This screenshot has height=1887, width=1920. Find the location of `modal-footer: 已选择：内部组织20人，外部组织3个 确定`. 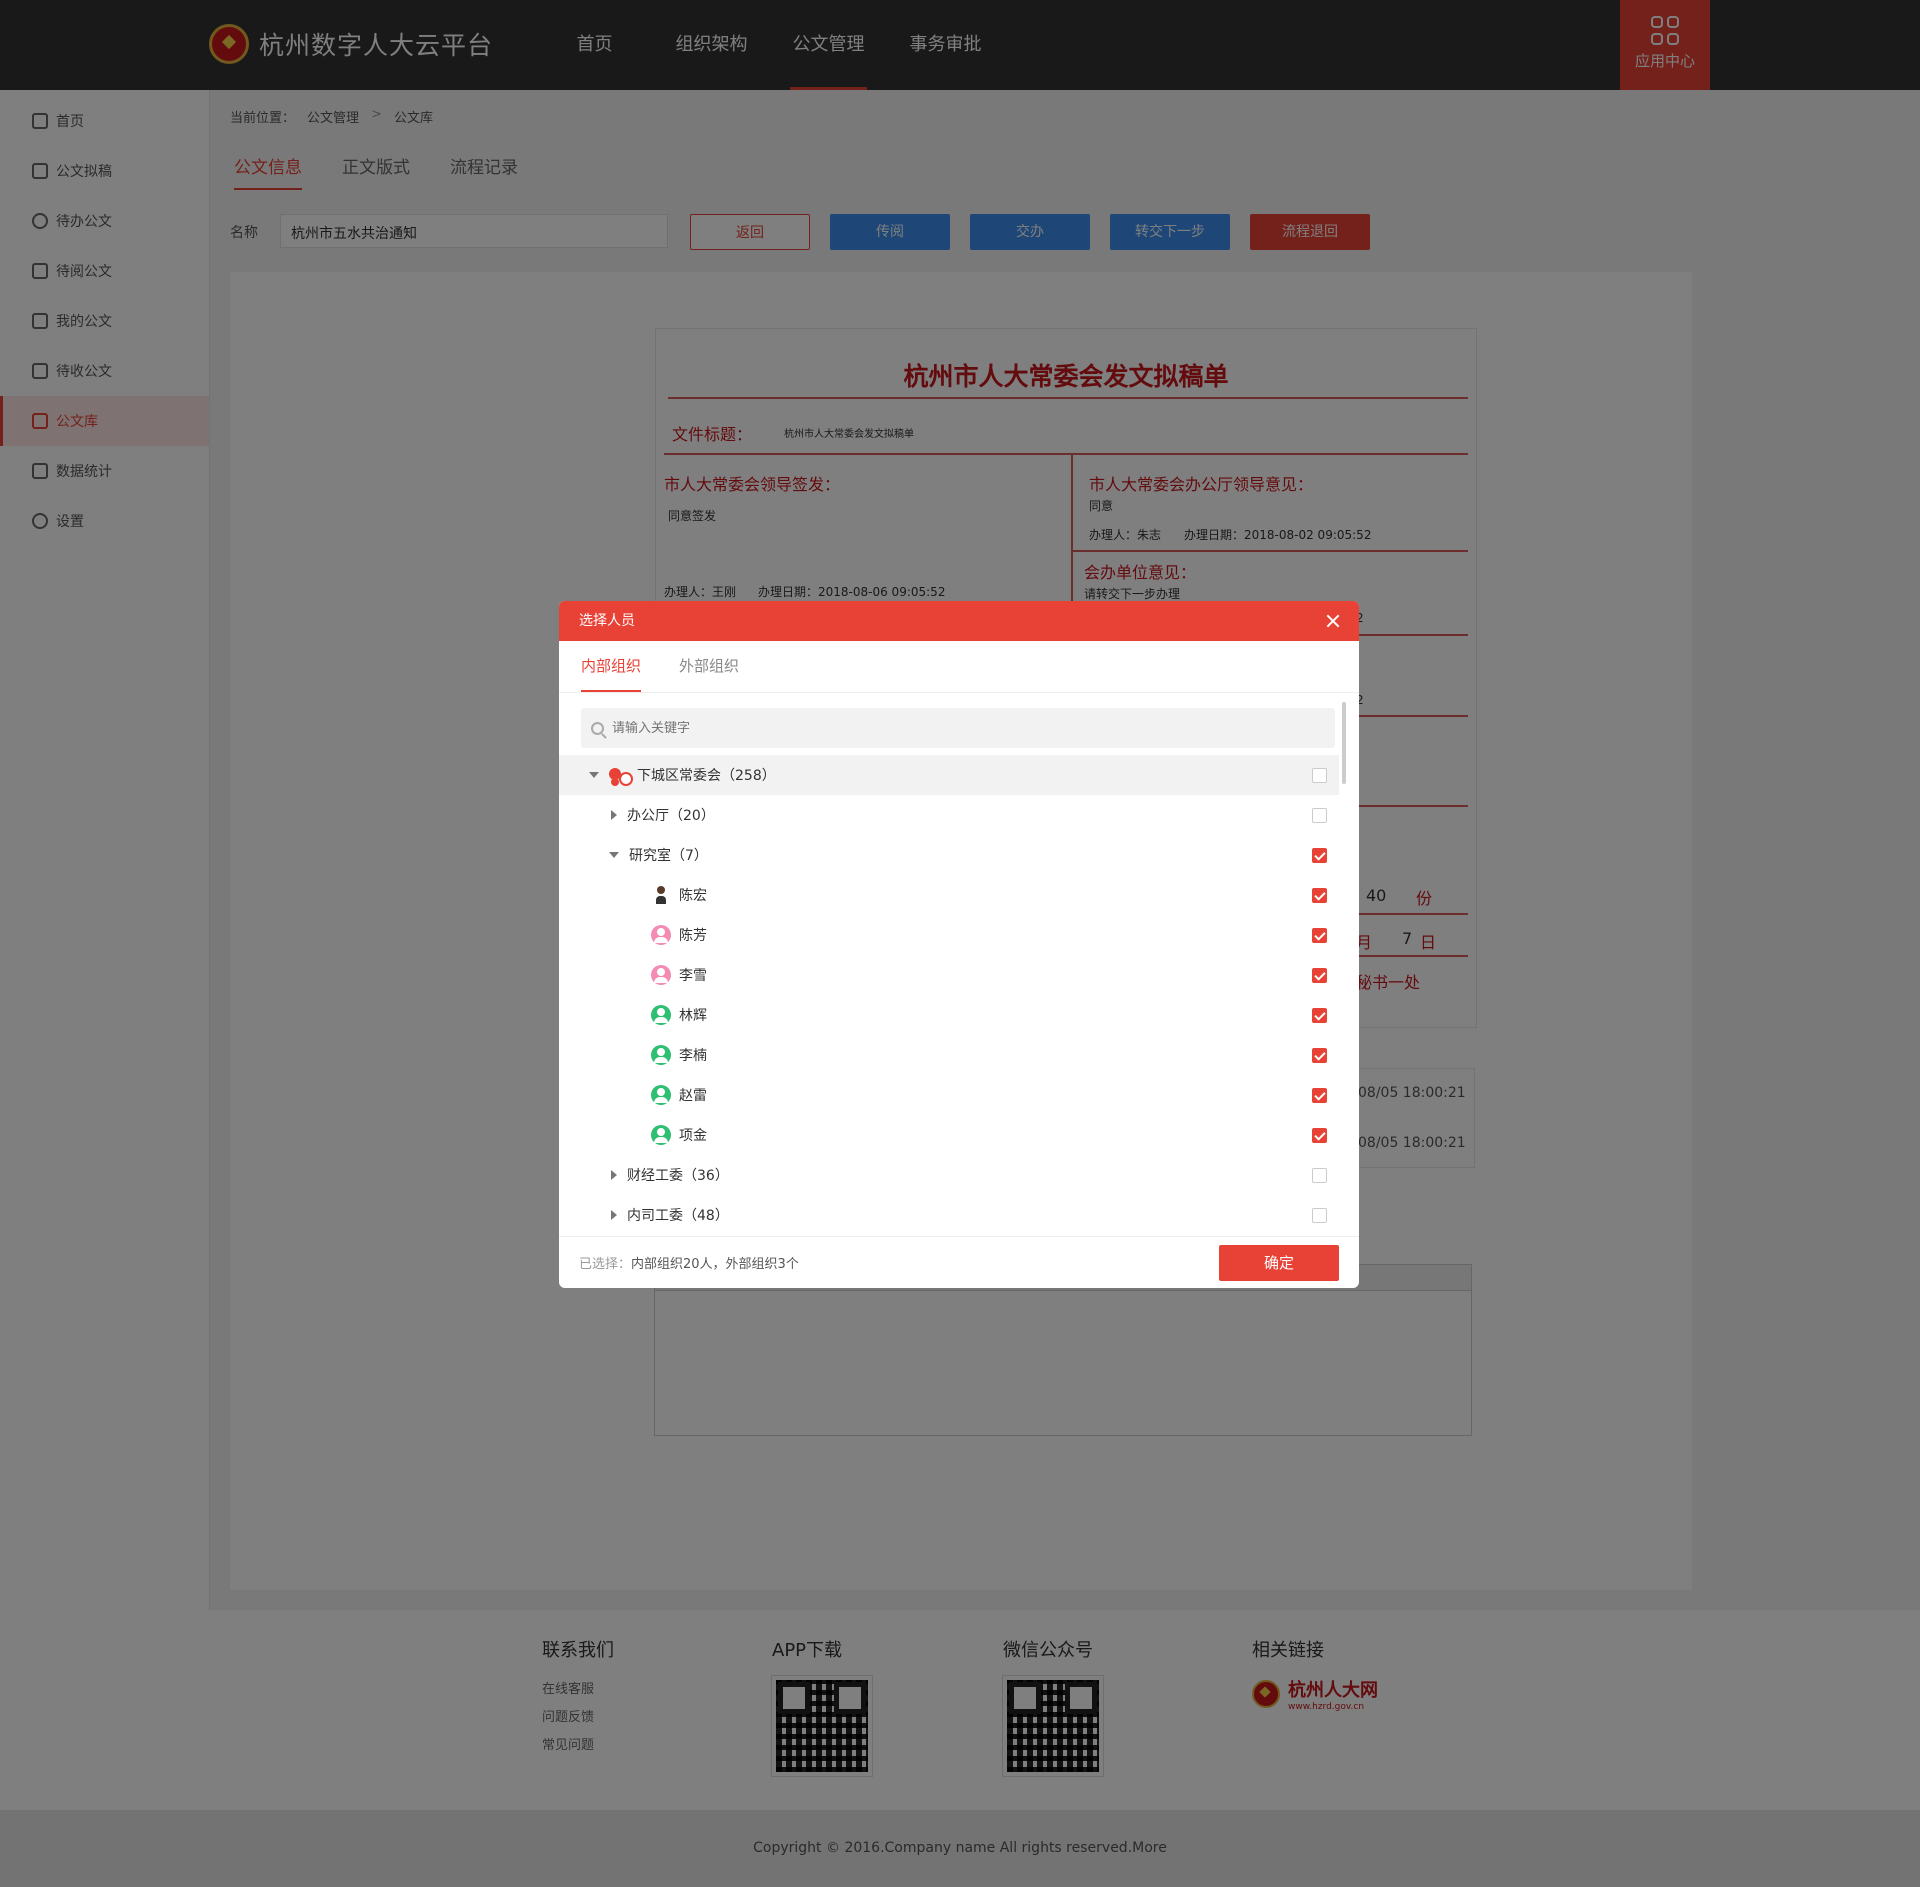

modal-footer: 已选择：内部组织20人，外部组织3个 确定 is located at coordinates (959, 1262).